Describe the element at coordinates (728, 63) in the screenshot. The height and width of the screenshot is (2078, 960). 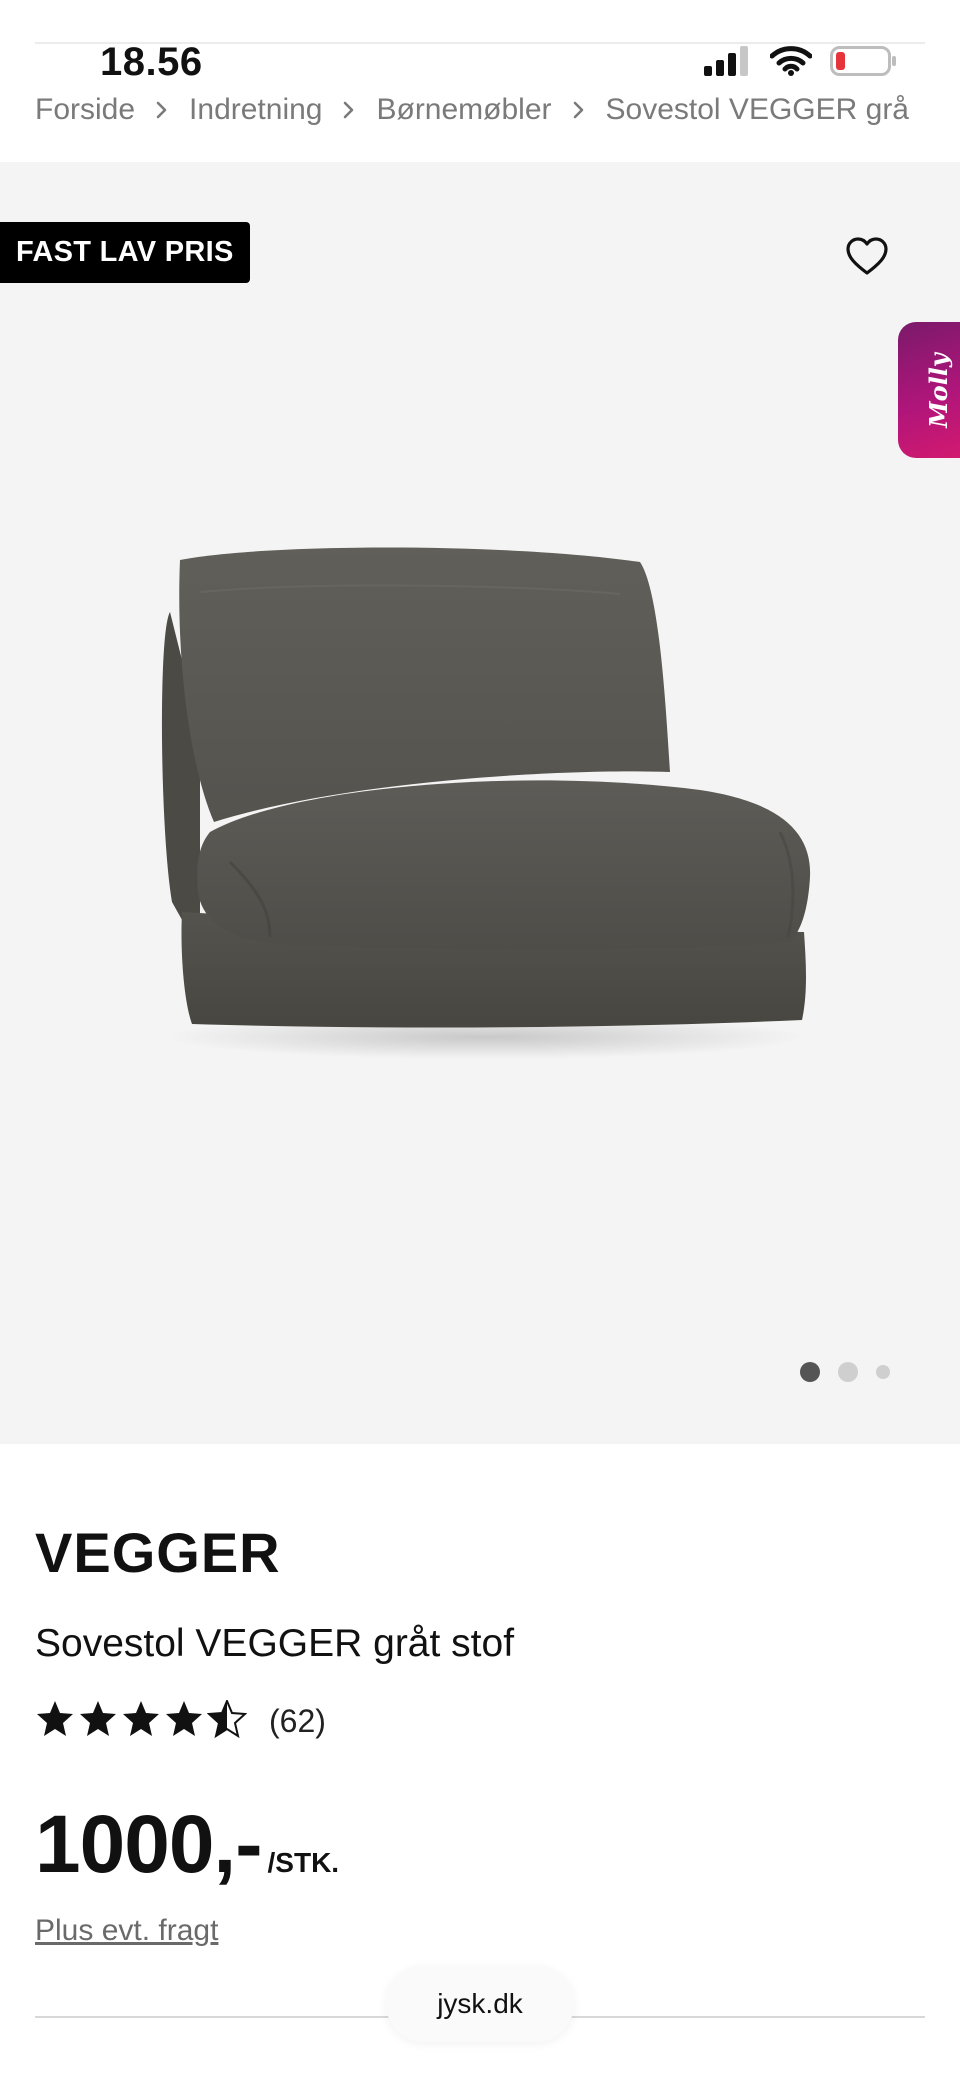
I see `cellular-signal-icon` at that location.